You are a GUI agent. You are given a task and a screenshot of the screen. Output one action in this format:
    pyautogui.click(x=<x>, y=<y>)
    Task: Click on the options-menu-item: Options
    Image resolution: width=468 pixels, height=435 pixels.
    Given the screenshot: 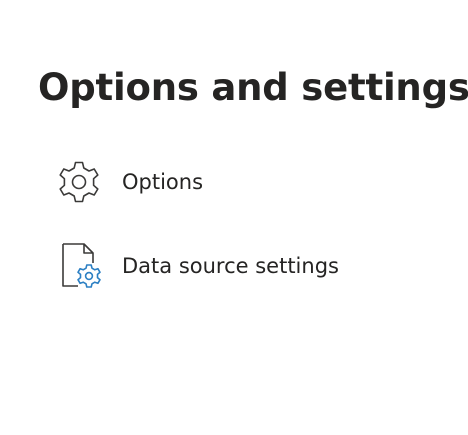 What is the action you would take?
    pyautogui.click(x=236, y=182)
    